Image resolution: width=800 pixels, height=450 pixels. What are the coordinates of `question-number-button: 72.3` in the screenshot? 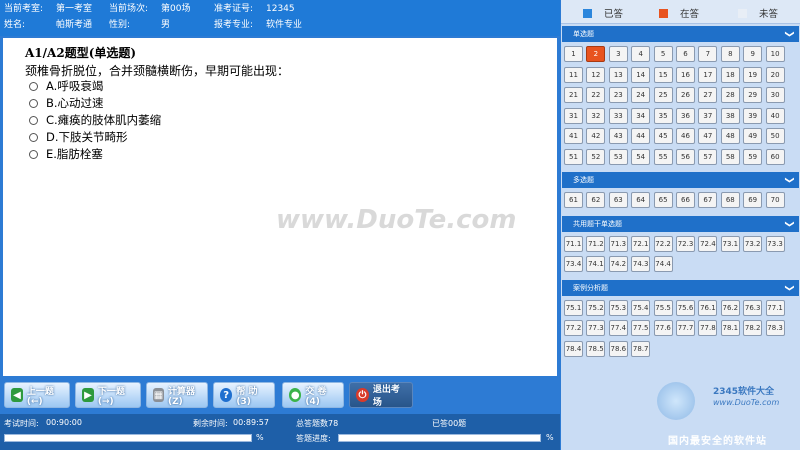 It's located at (685, 243).